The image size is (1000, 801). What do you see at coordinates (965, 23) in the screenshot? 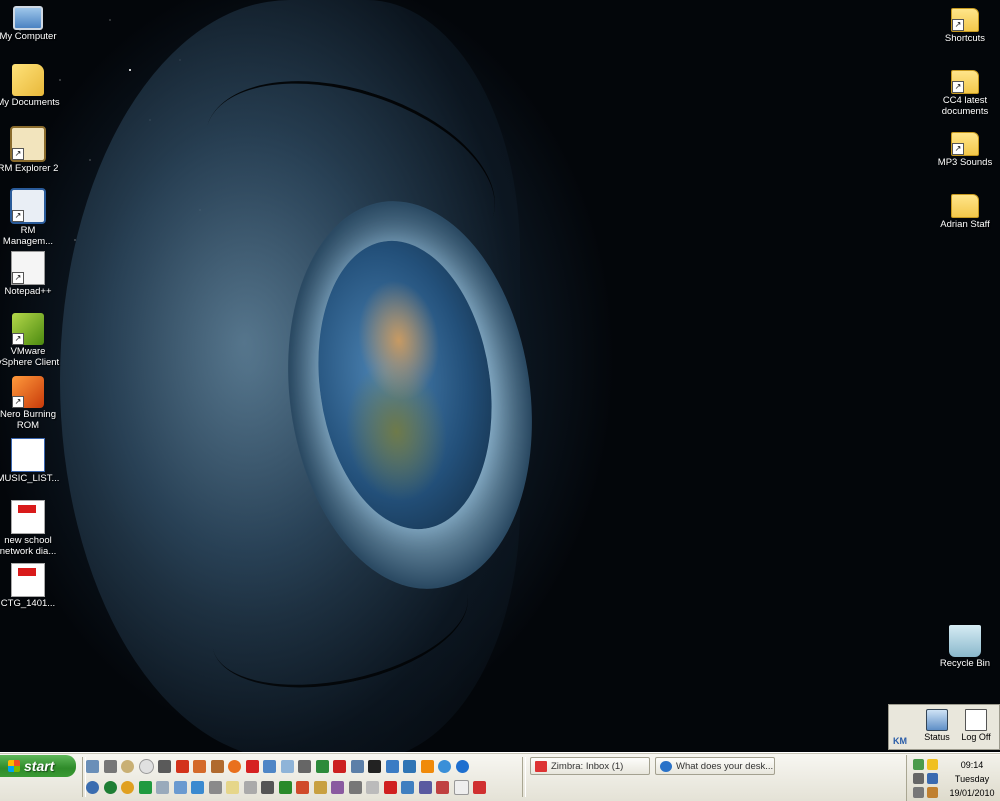
I see `desktop-icon-shortcuts-folder: ↗ Shortcuts` at bounding box center [965, 23].